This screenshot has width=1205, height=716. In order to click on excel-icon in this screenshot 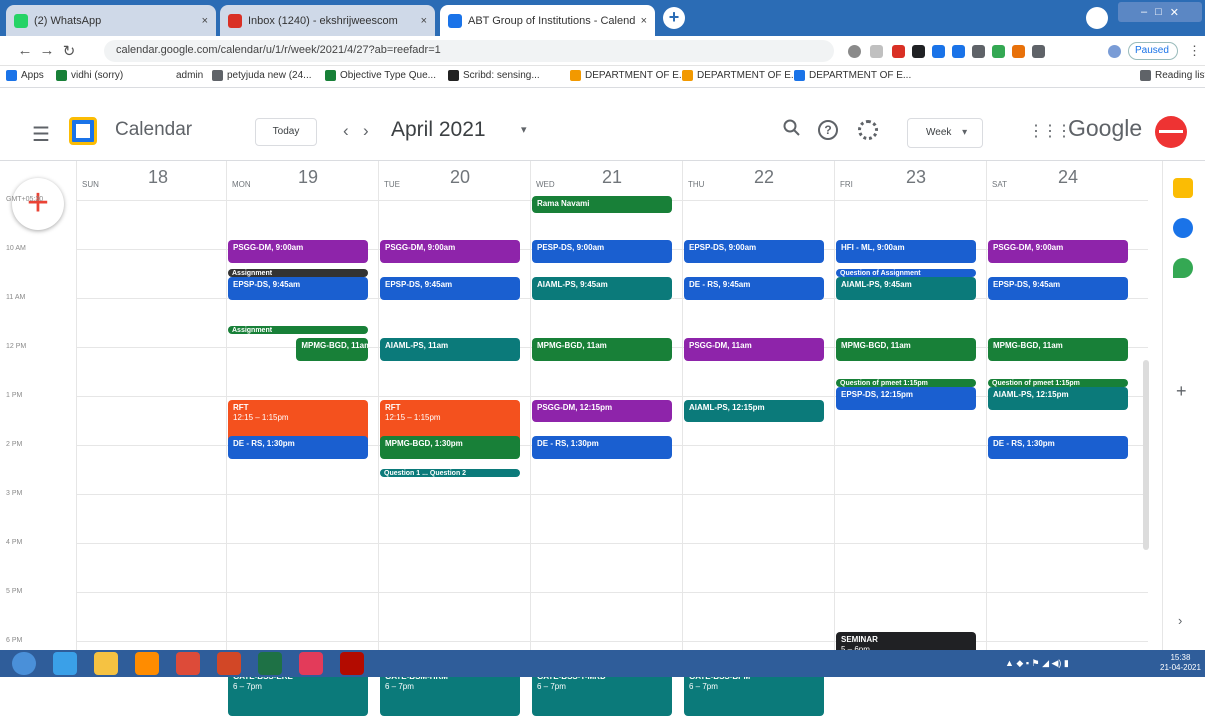, I will do `click(270, 663)`.